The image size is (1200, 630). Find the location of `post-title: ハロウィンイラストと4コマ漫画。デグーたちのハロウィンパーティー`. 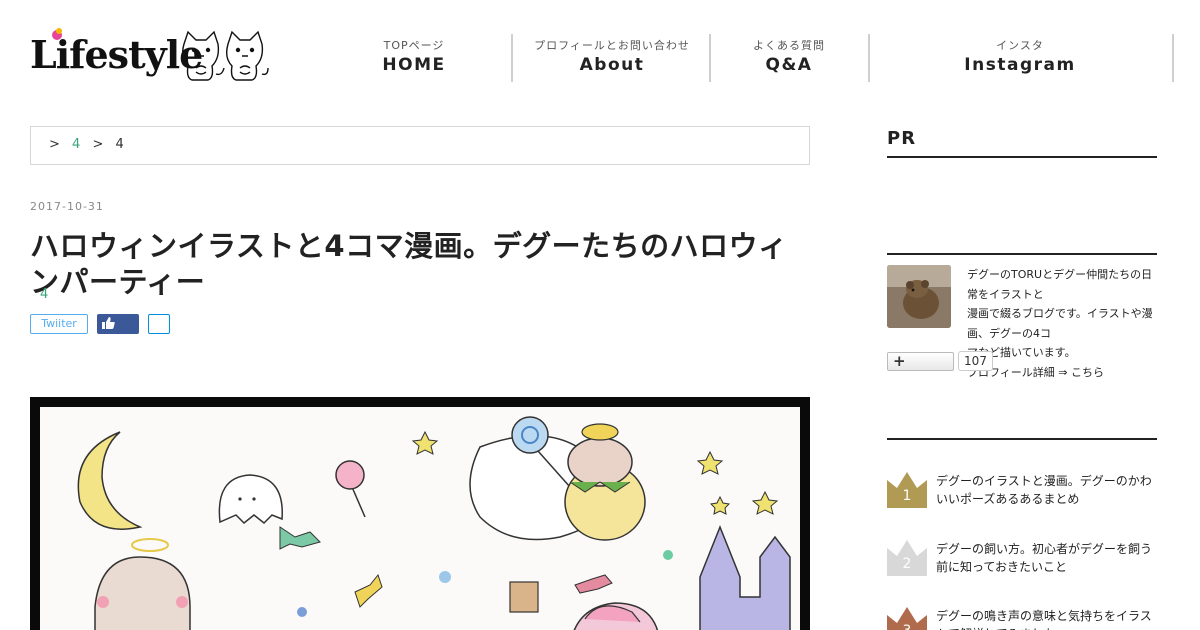

post-title: ハロウィンイラストと4コマ漫画。デグーたちのハロウィンパーティー is located at coordinates (409, 264).